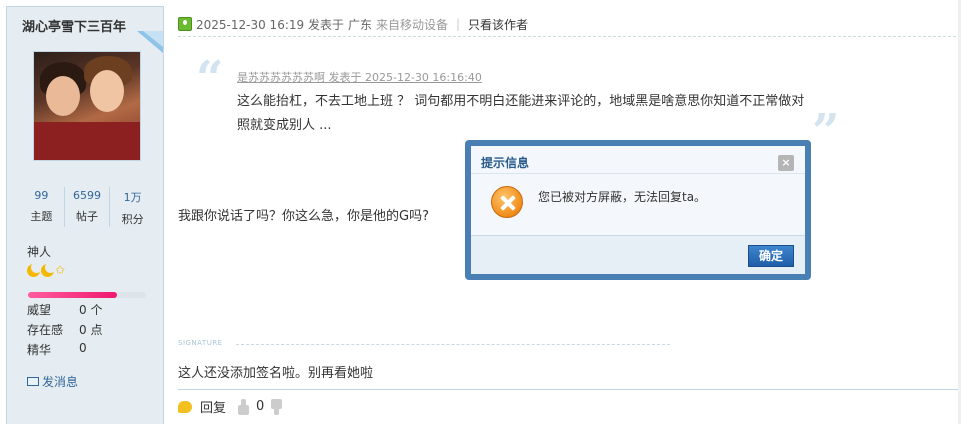 The width and height of the screenshot is (961, 424). Describe the element at coordinates (185, 24) in the screenshot. I see `online-status-icon` at that location.